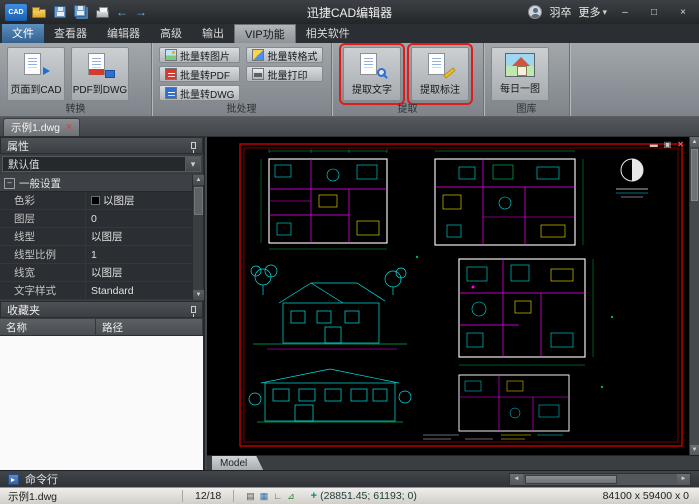  Describe the element at coordinates (200, 93) in the screenshot. I see `batch-to-dwg-button: 批量转DWG` at that location.